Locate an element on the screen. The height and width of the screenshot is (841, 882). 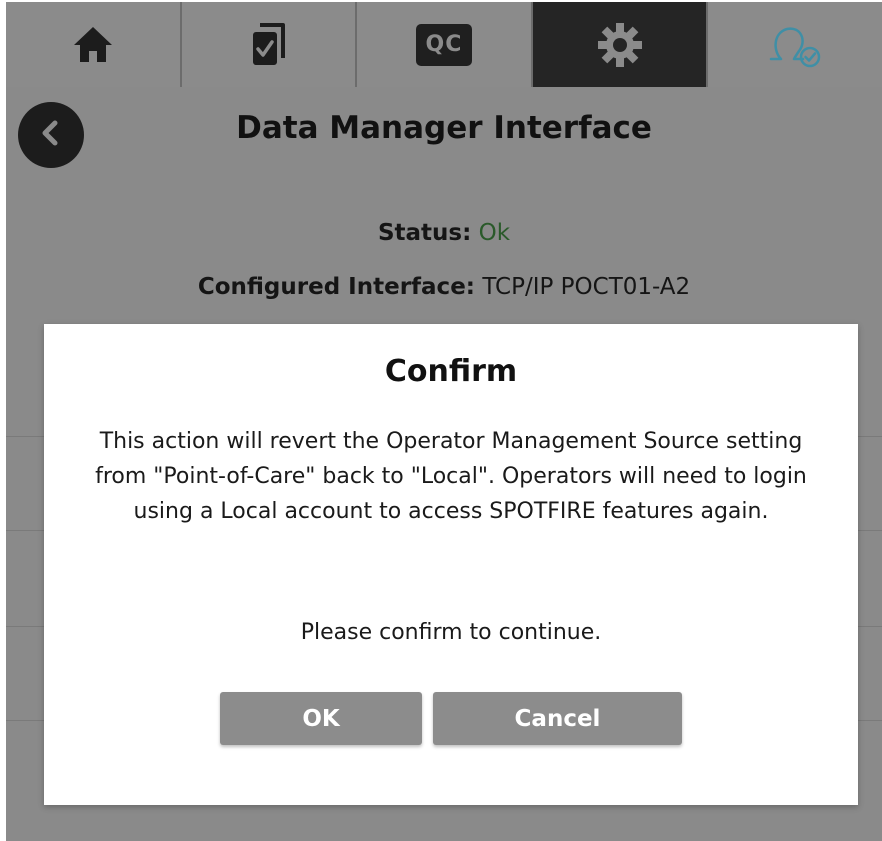
tab-tasks is located at coordinates (269, 44).